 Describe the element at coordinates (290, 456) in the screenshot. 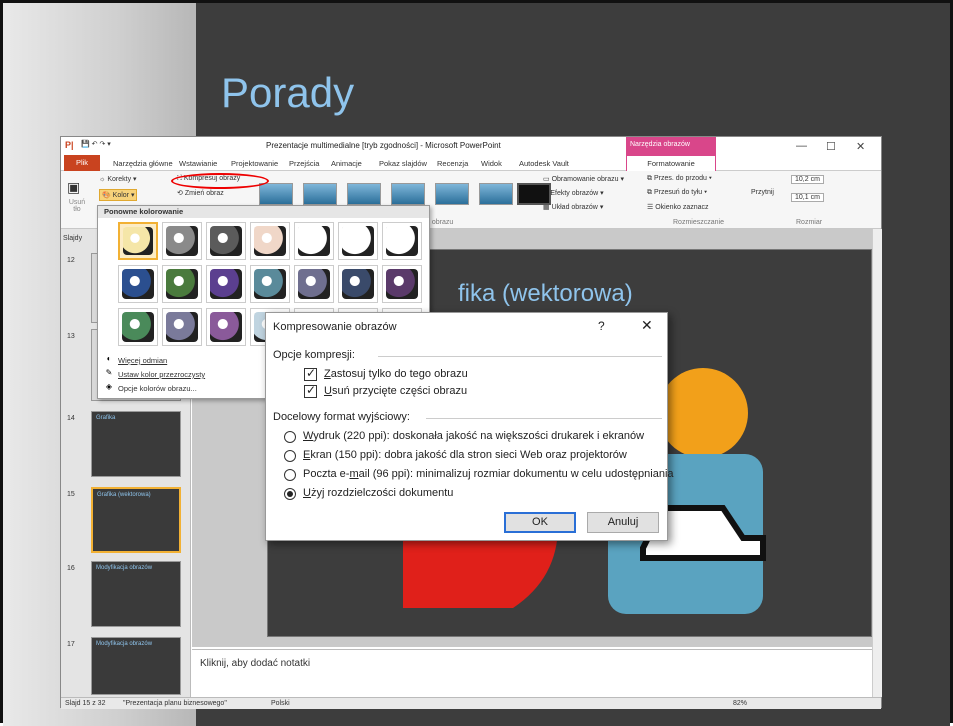

I see `screen-radio` at that location.